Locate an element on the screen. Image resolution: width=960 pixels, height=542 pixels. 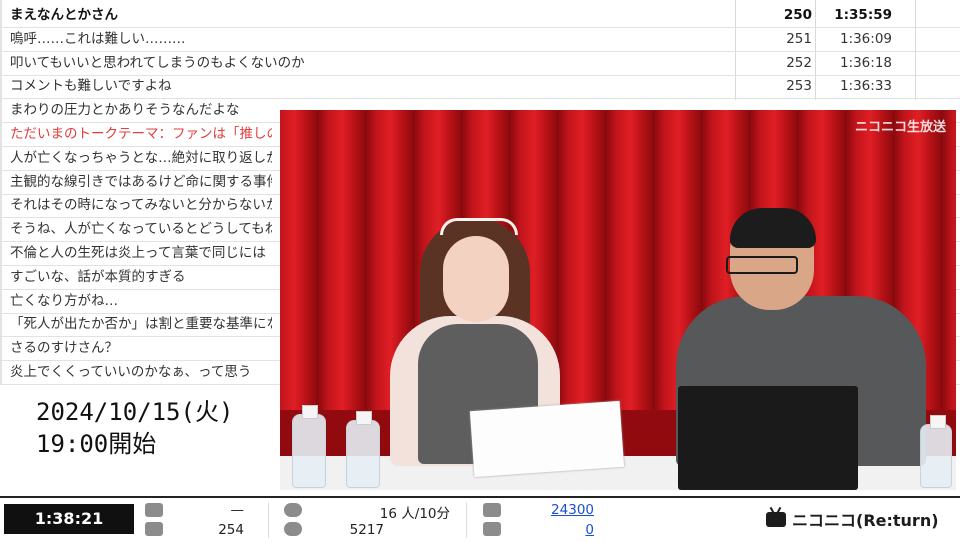
comment-number: 250 is located at coordinates (797, 15).